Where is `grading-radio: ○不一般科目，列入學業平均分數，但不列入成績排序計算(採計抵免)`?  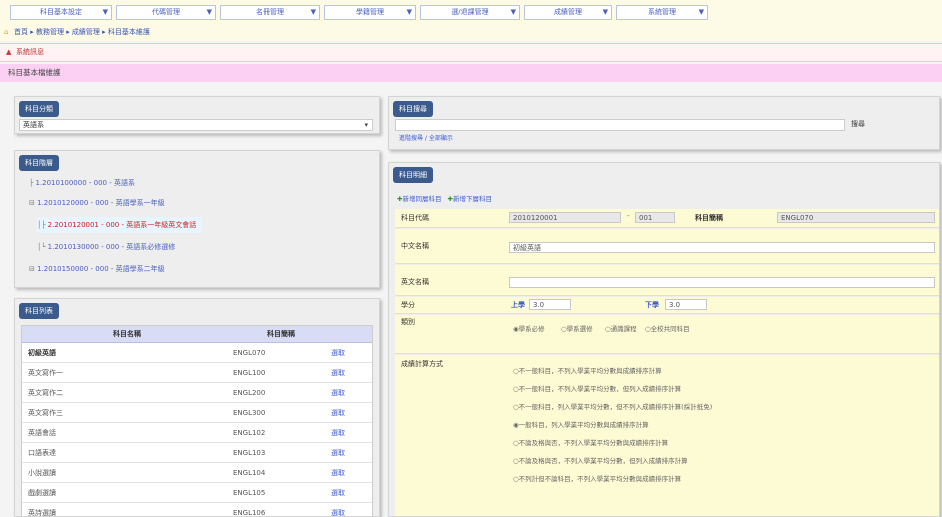 grading-radio: ○不一般科目，列入學業平均分數，但不列入成績排序計算(採計抵免) is located at coordinates (612, 406).